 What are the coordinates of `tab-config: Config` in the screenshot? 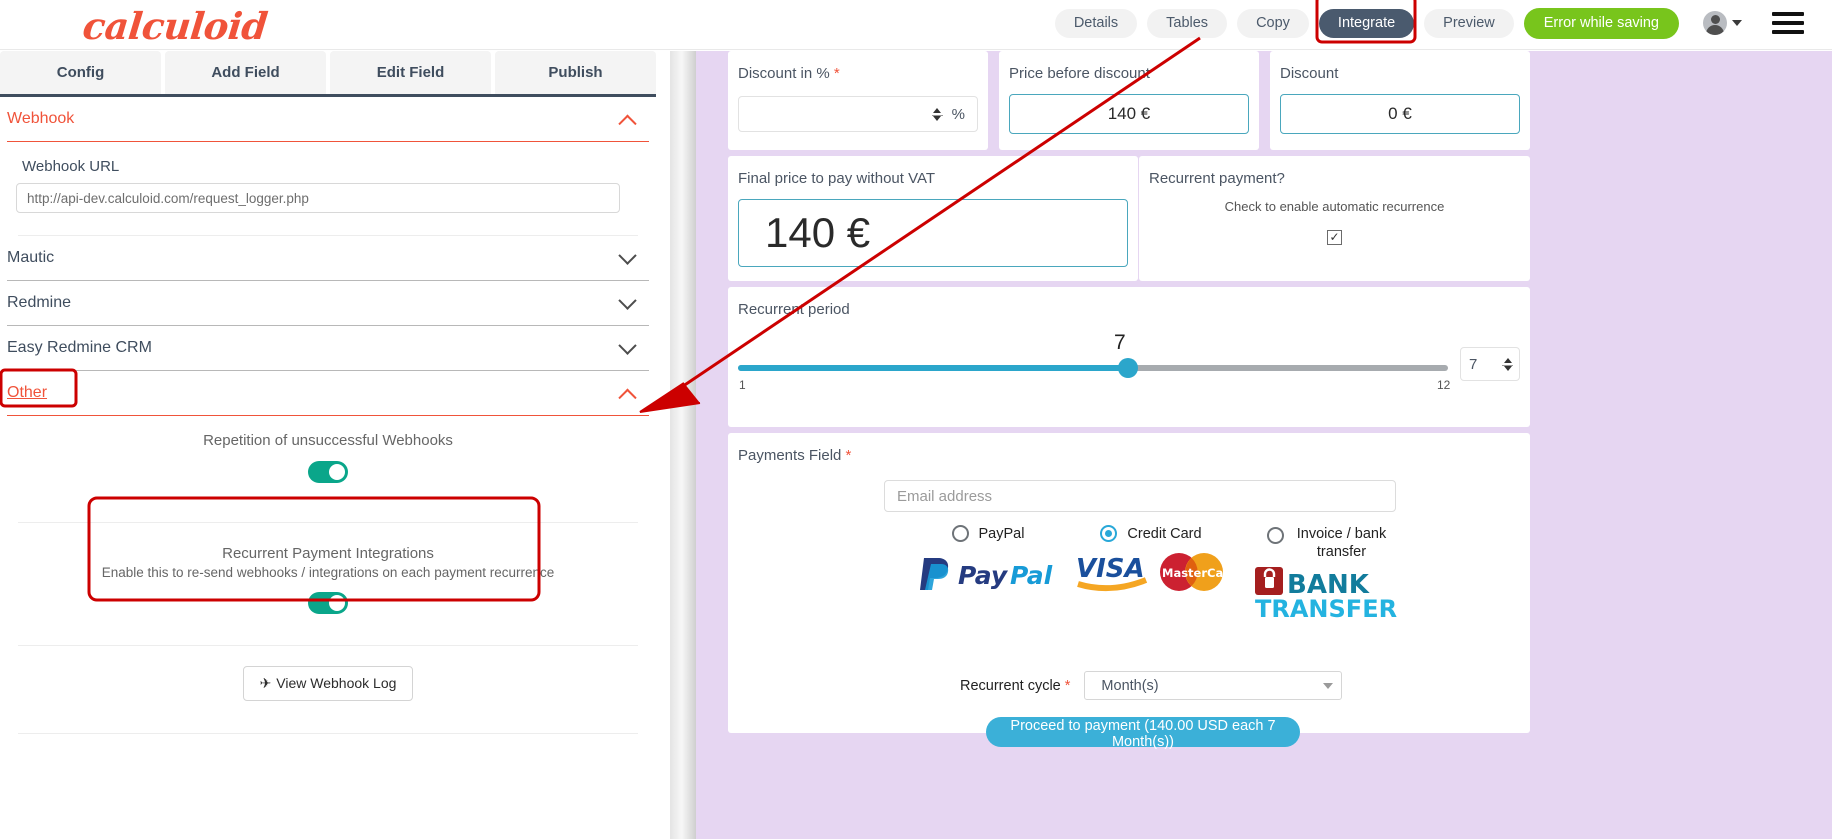 It's located at (80, 72).